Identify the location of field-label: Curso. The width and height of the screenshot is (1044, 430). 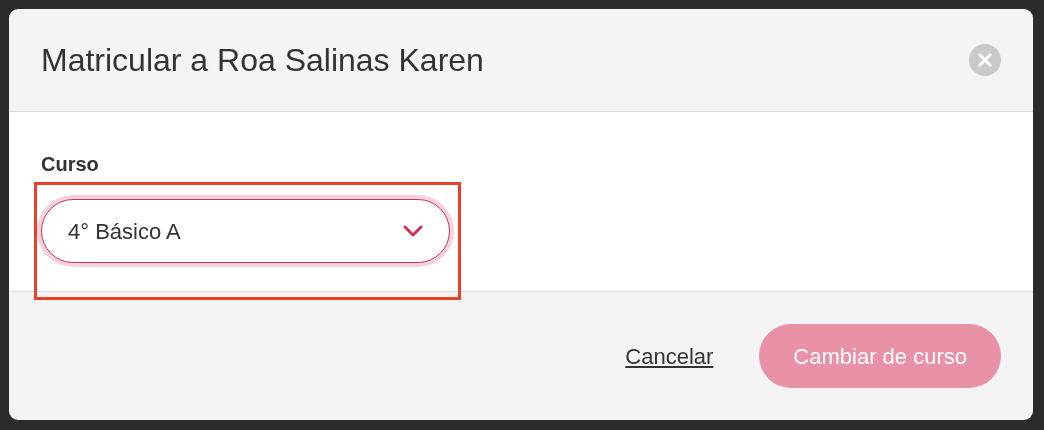
(70, 164).